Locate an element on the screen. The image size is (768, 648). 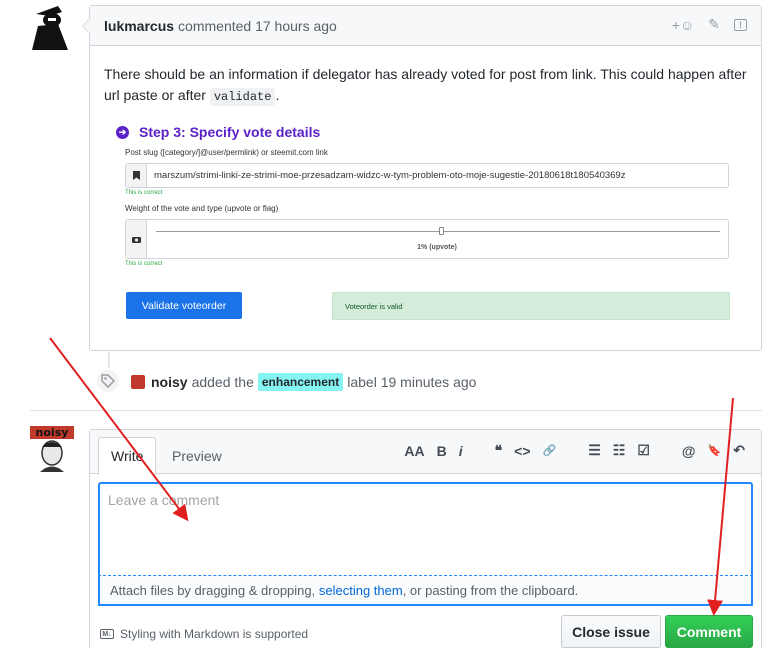
close-issue-button: Close issue is located at coordinates (611, 631).